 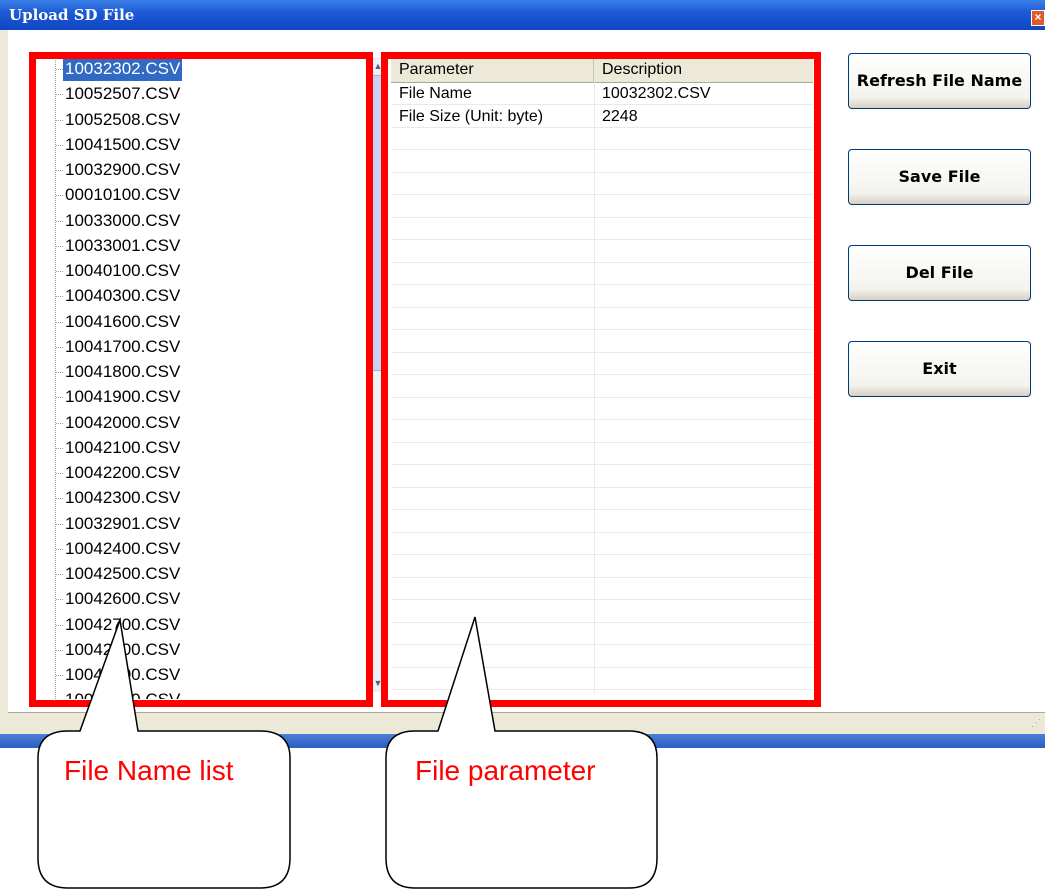 What do you see at coordinates (149, 770) in the screenshot?
I see `file-name-list-callout-label: File Name list` at bounding box center [149, 770].